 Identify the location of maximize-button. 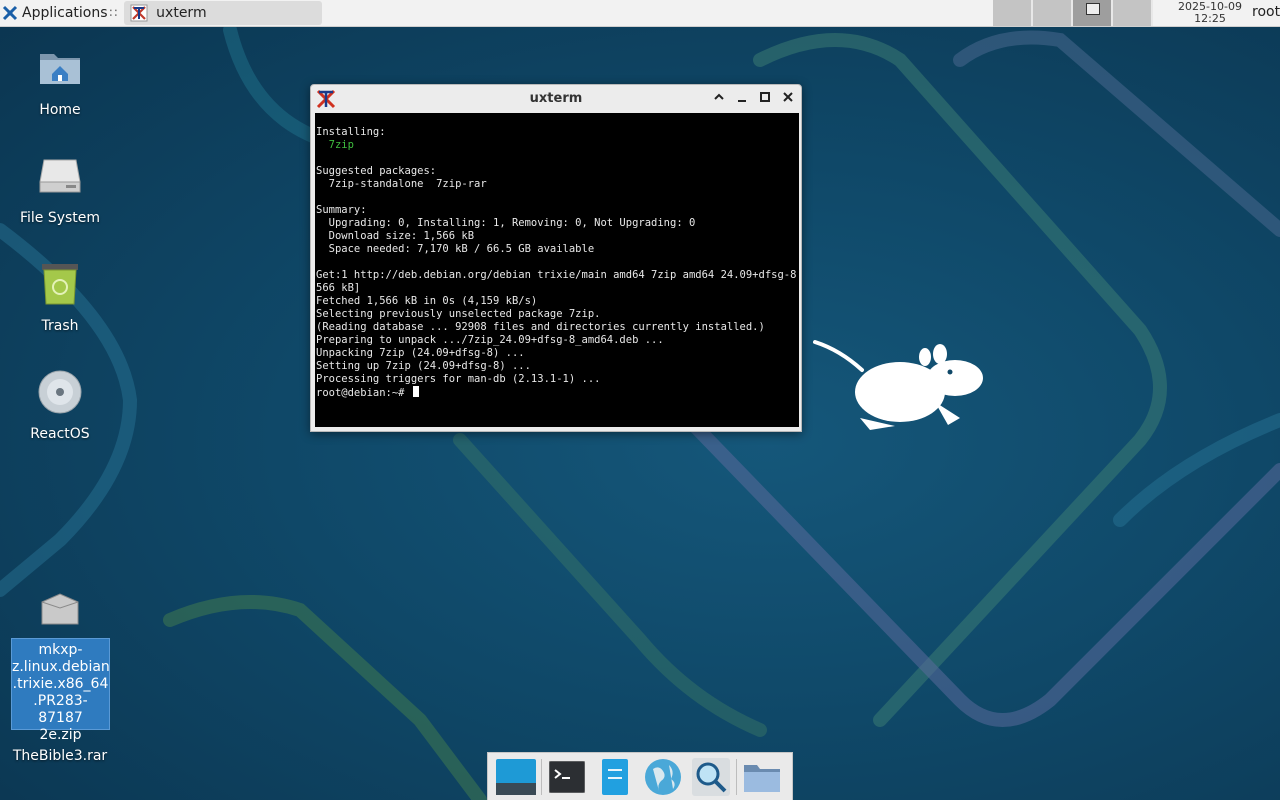
(765, 99).